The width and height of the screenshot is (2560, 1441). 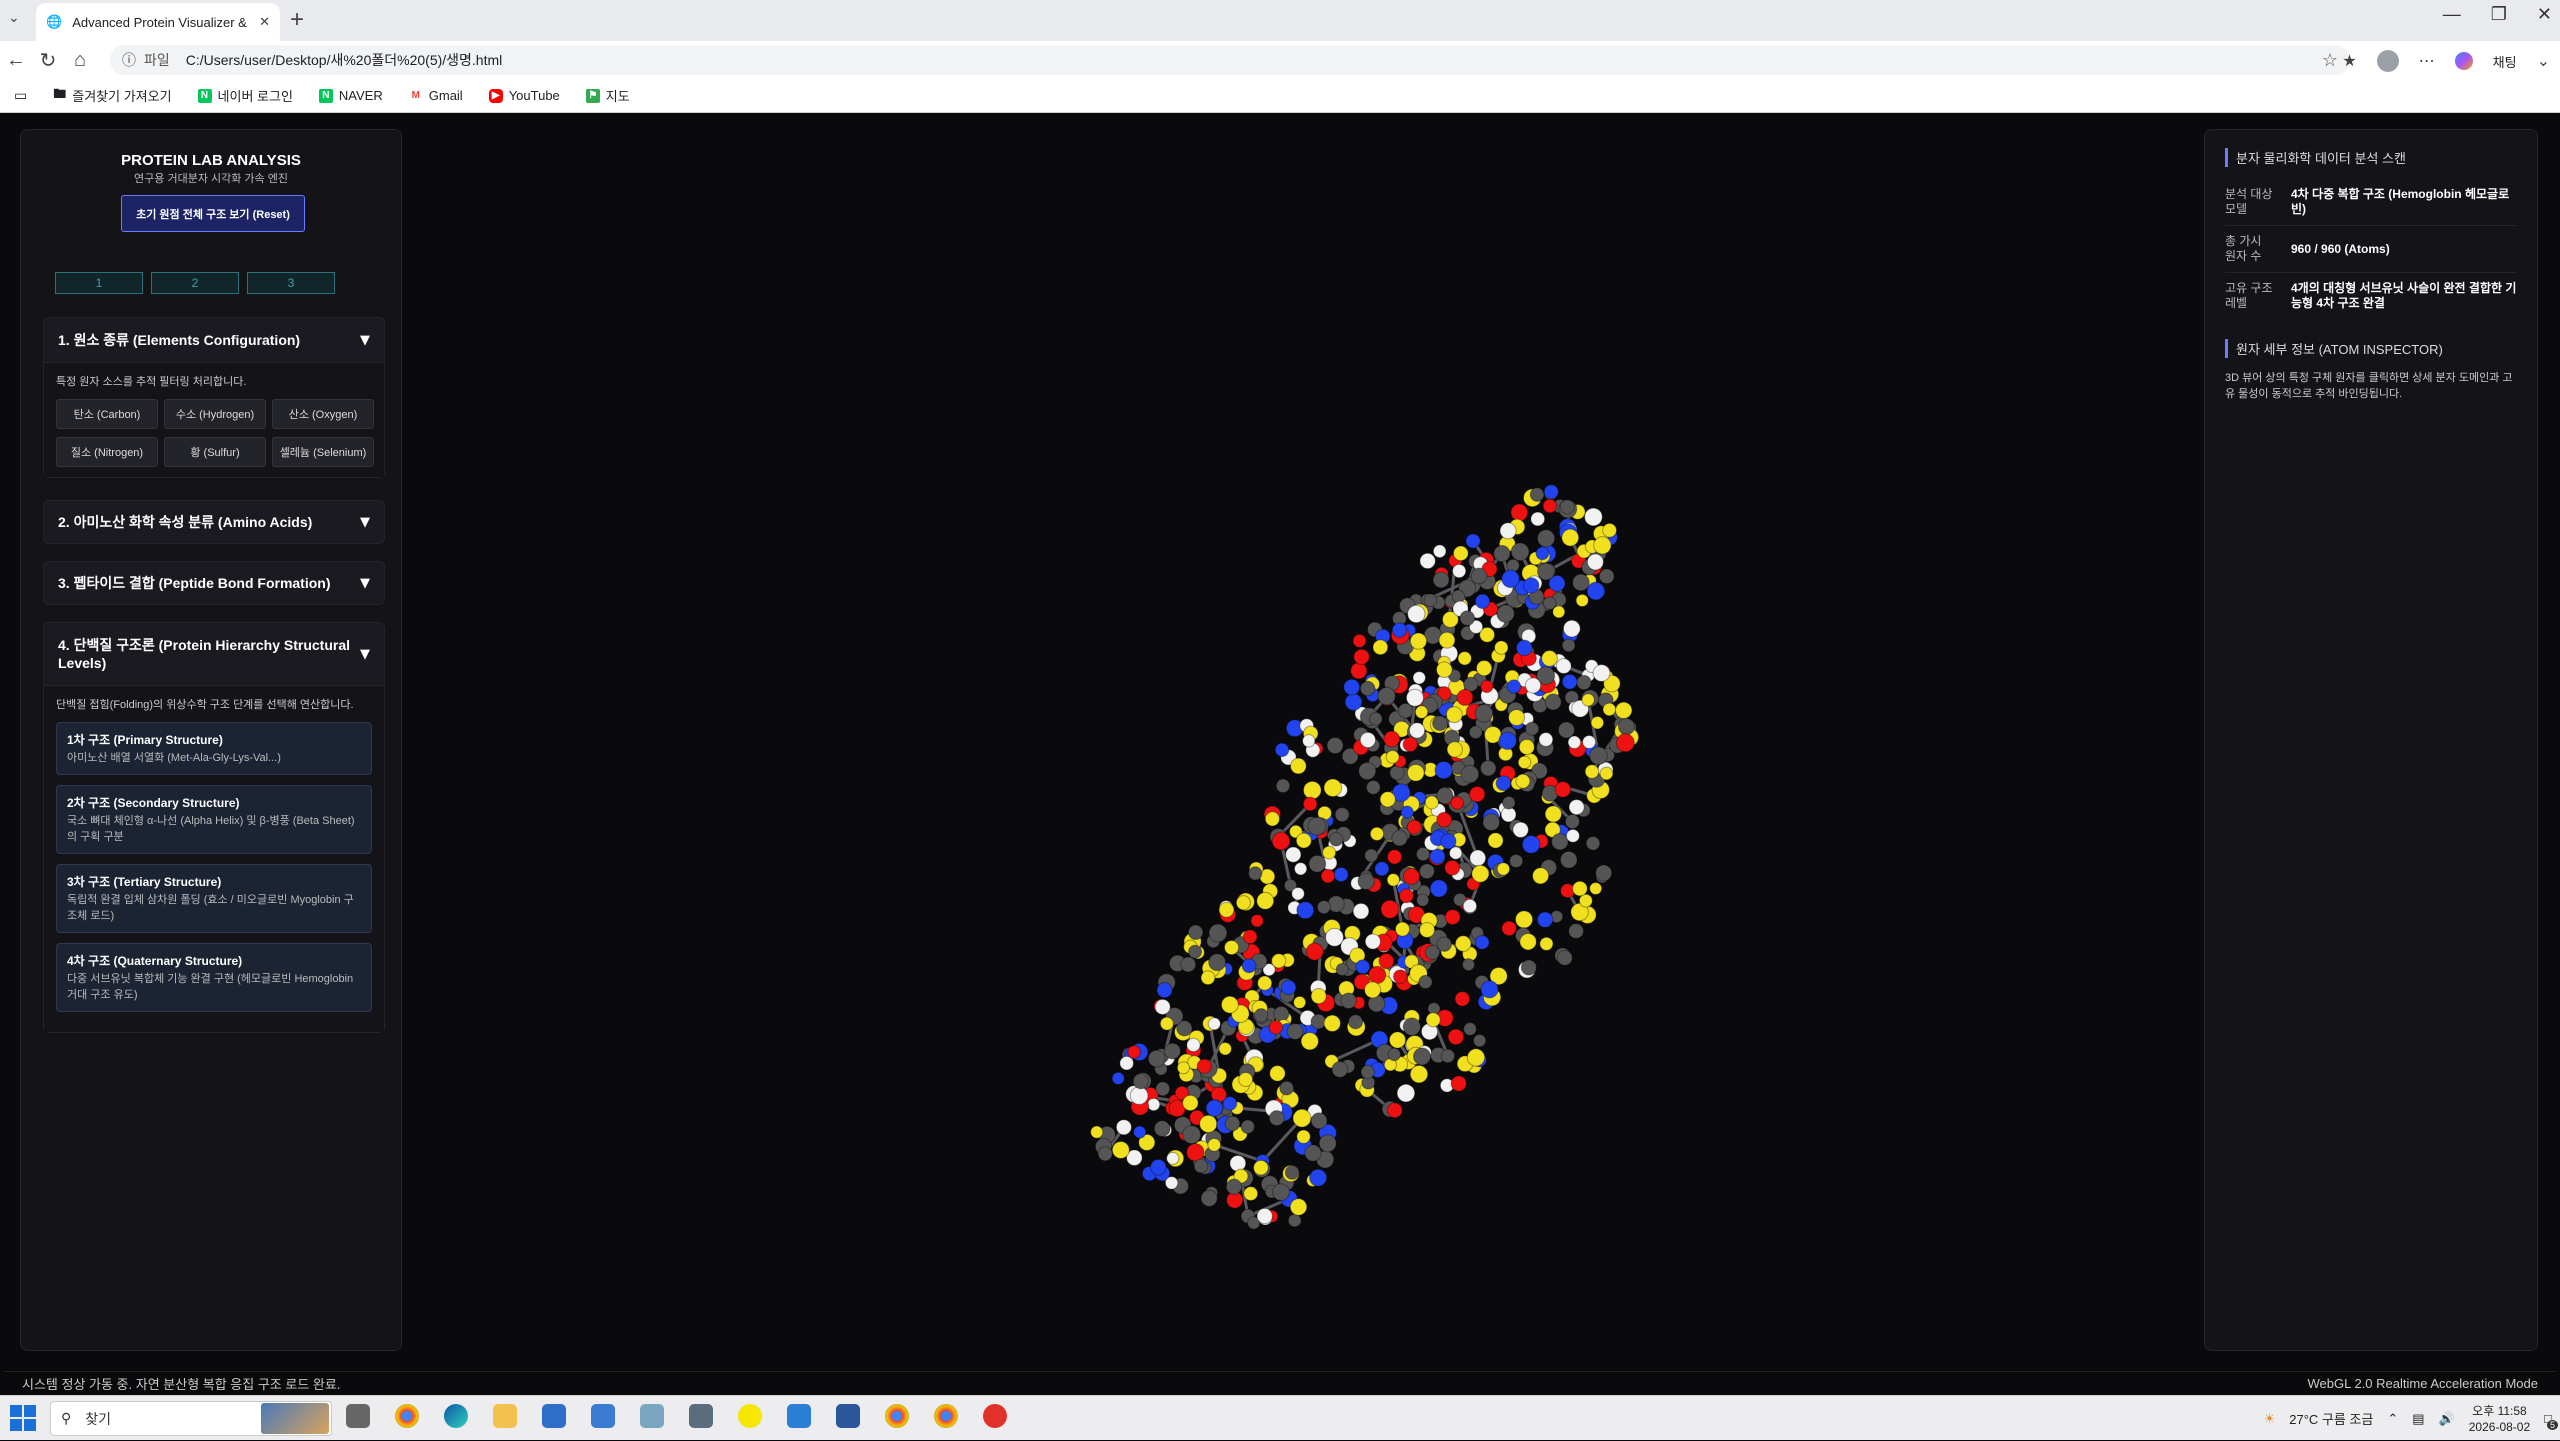 I want to click on tab-list-chevron-icon: ⌄, so click(x=14, y=18).